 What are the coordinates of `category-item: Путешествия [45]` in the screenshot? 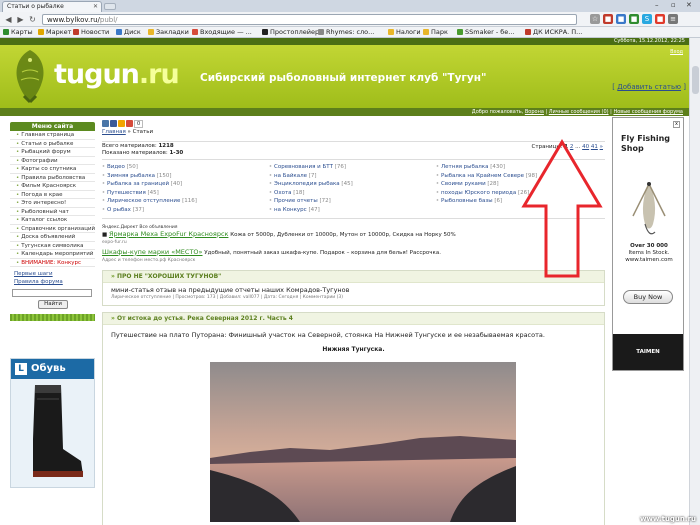 It's located at (185, 193).